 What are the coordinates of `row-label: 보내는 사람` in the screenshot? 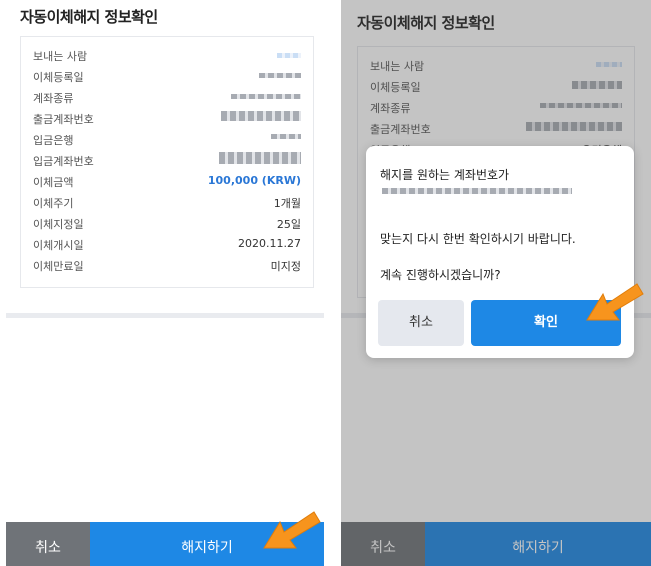 It's located at (60, 56).